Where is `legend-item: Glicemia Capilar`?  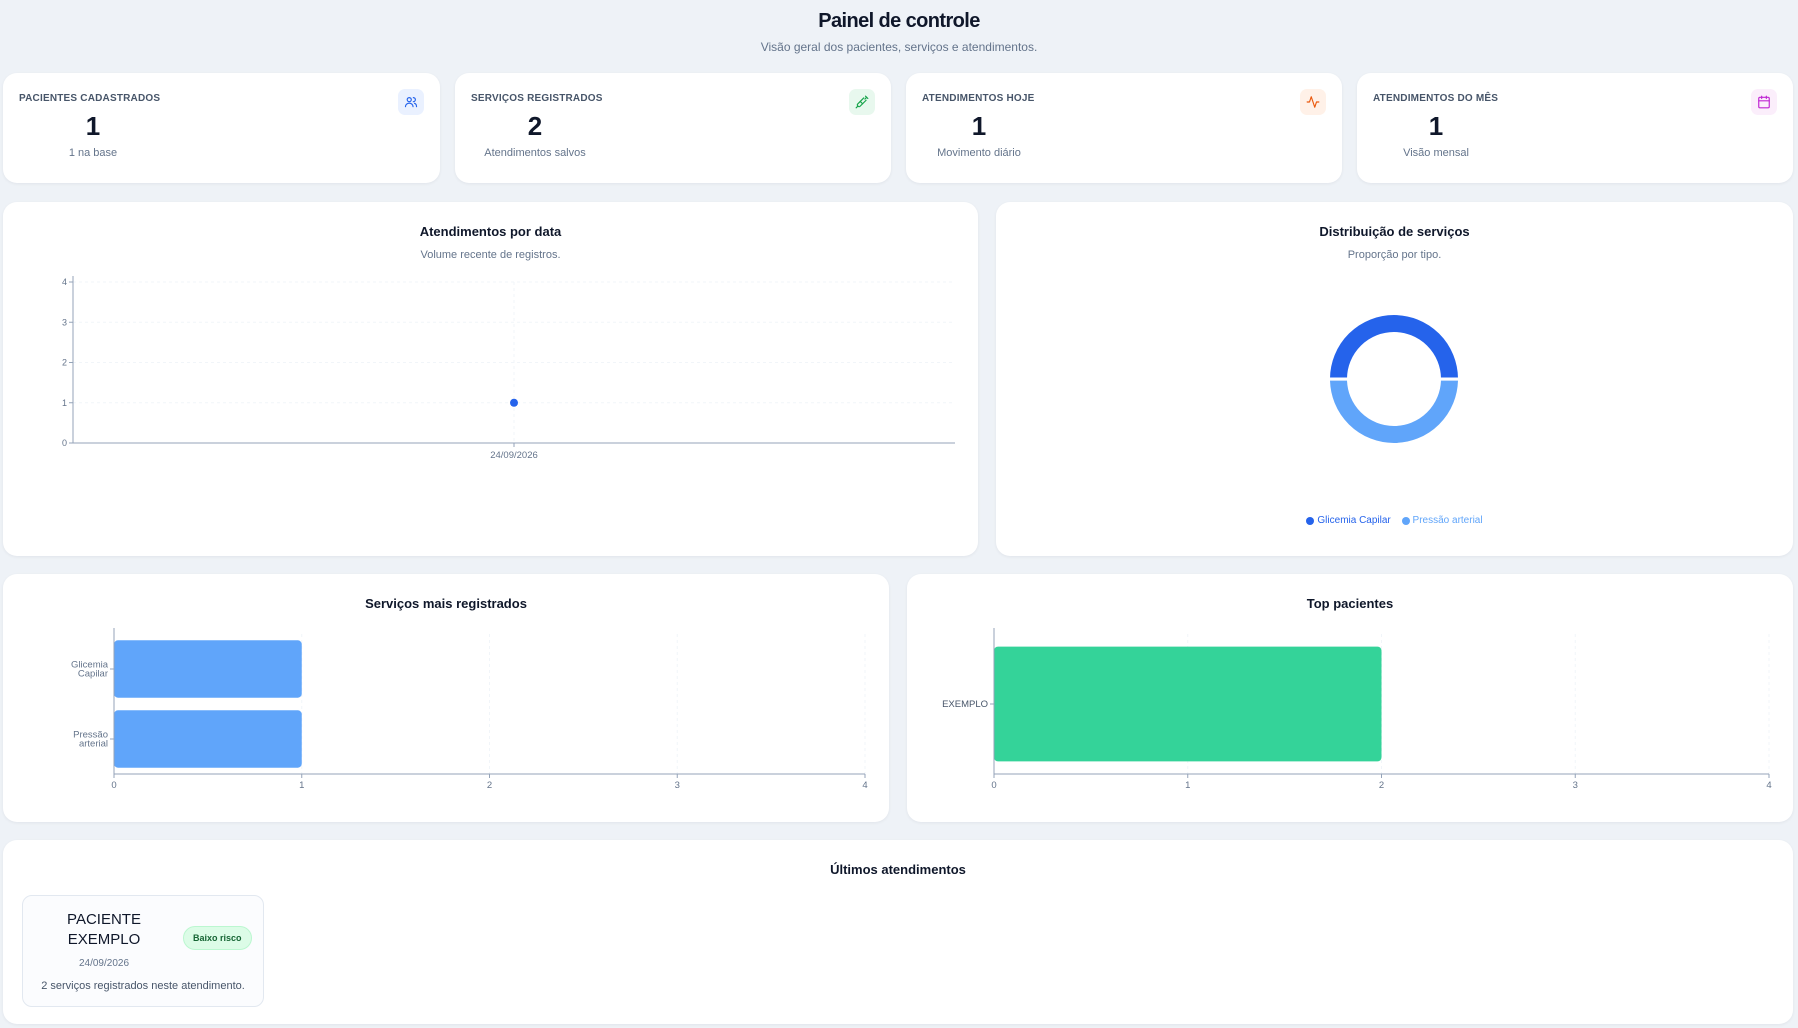 legend-item: Glicemia Capilar is located at coordinates (1348, 520).